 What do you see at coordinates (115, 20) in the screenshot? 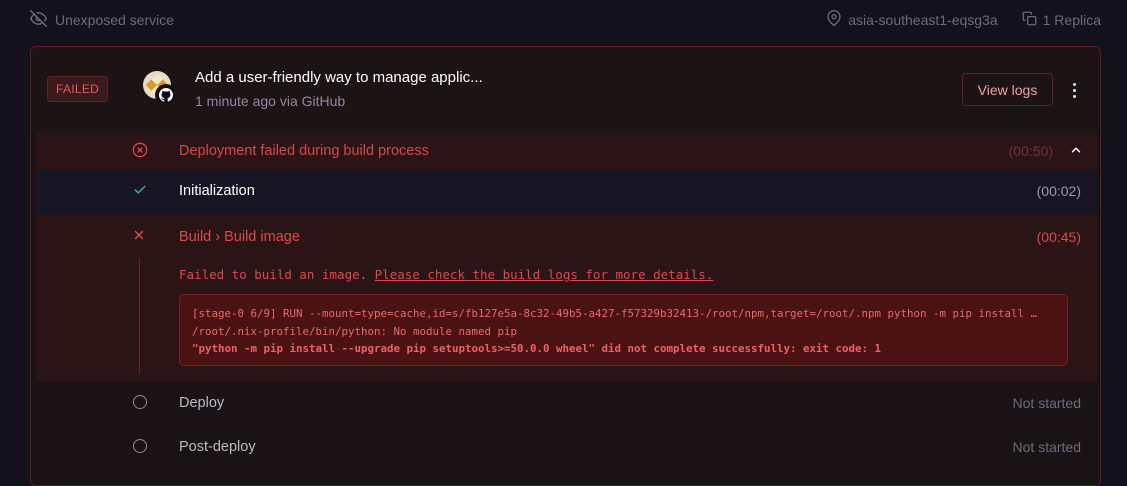
I see `exposure-label: Unexposed service` at bounding box center [115, 20].